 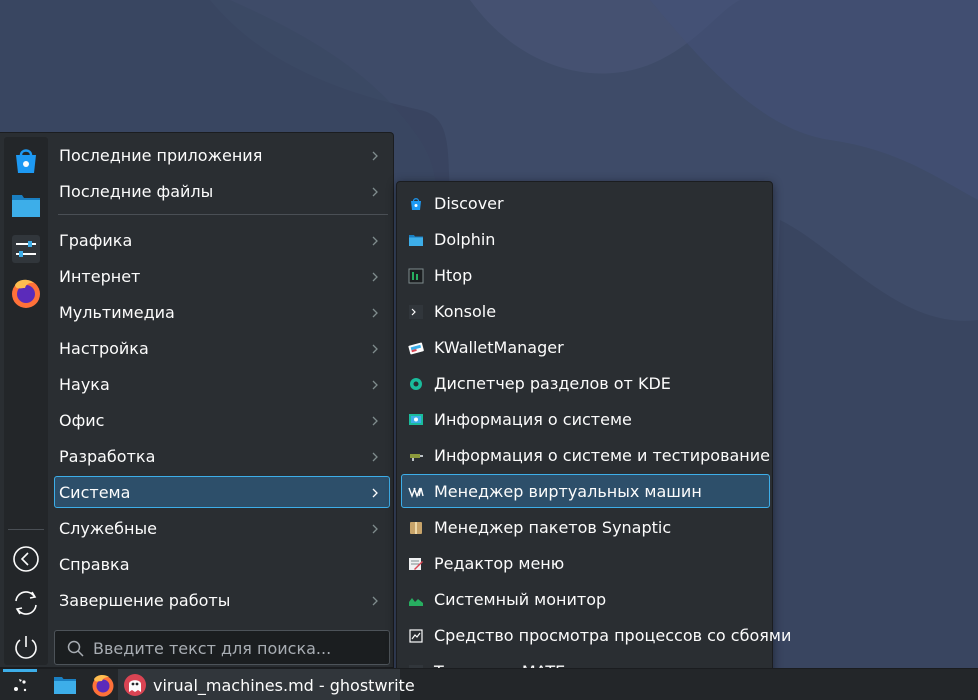 What do you see at coordinates (145, 600) in the screenshot?
I see `category-label: Завершение работы` at bounding box center [145, 600].